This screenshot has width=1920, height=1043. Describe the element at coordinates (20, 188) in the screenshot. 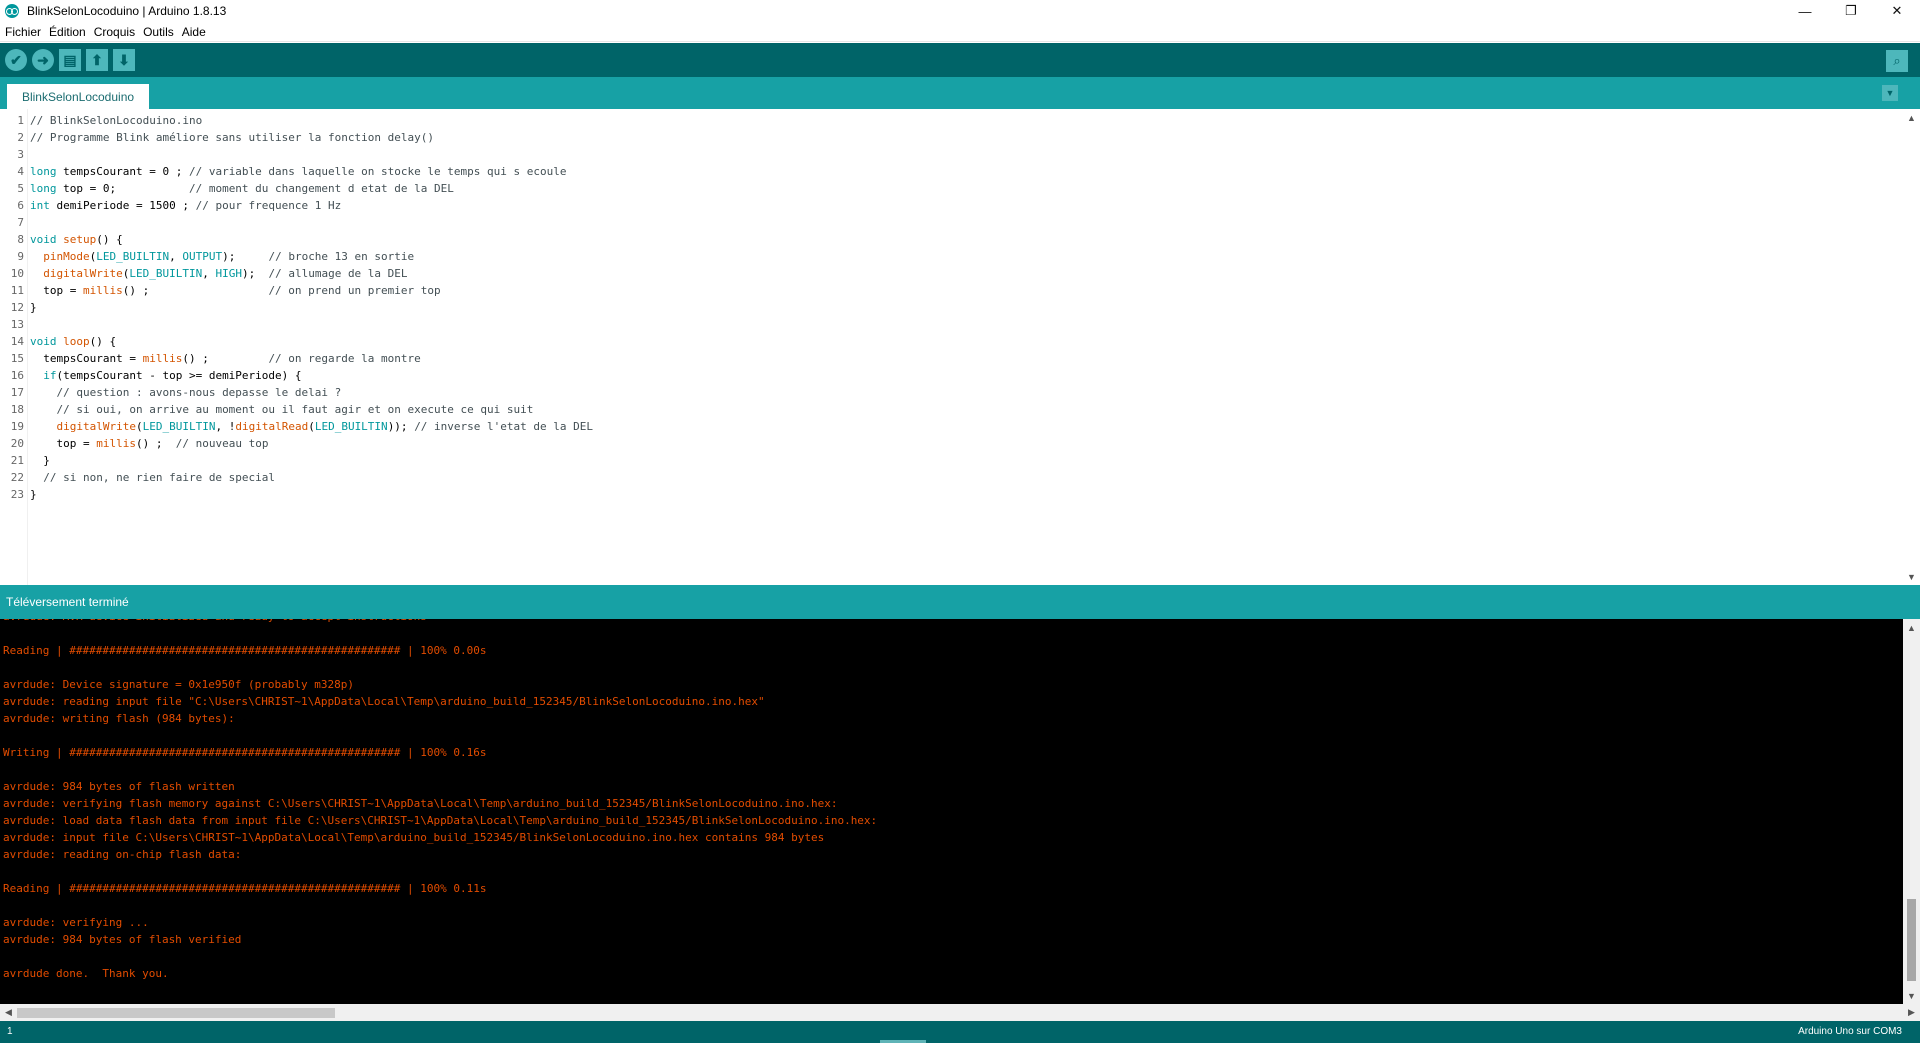

I see `line-number: 5` at that location.